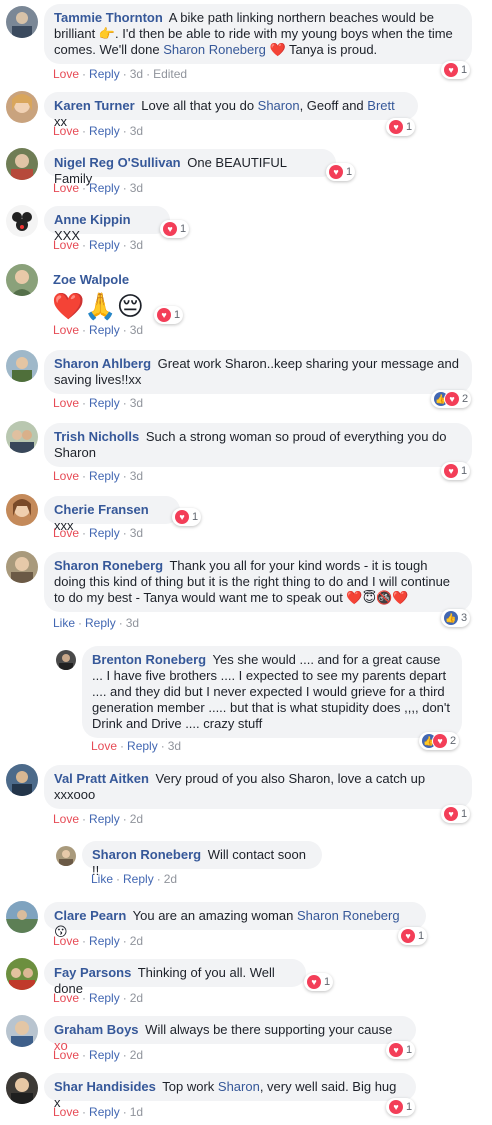 The image size is (492, 1125). Describe the element at coordinates (91, 279) in the screenshot. I see `commenter-name: Zoe Walpole` at that location.